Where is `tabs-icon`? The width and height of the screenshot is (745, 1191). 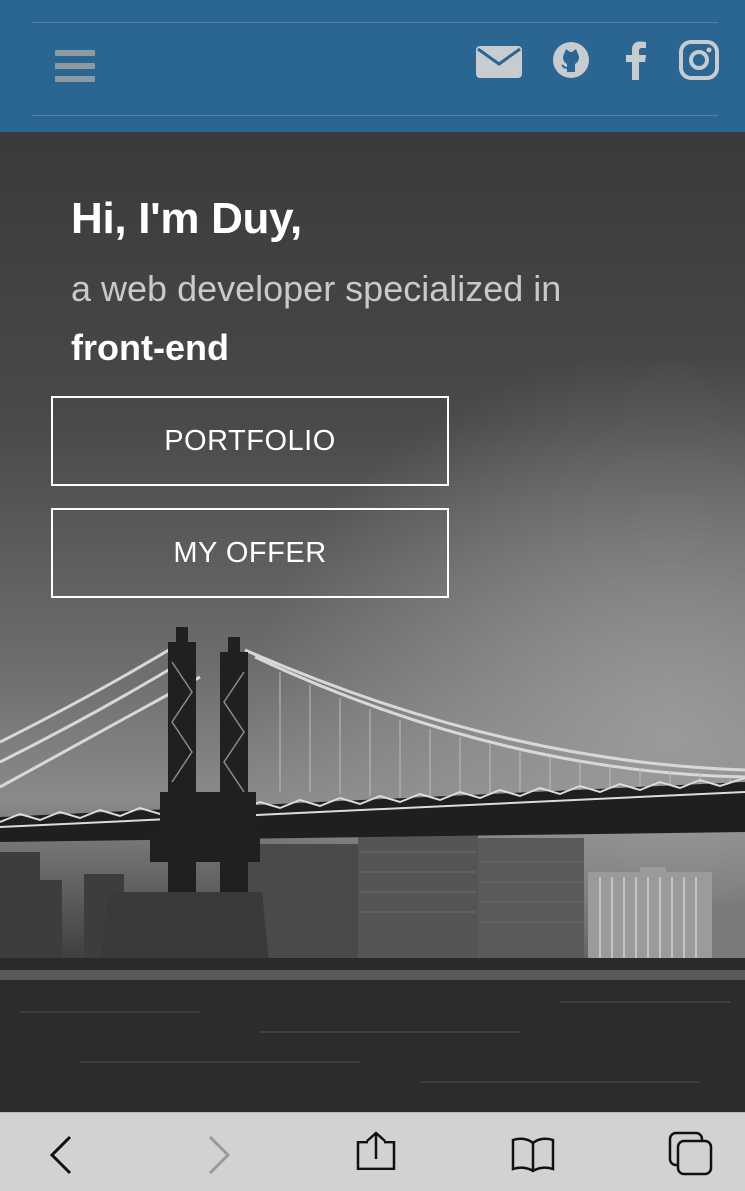 tabs-icon is located at coordinates (690, 1153).